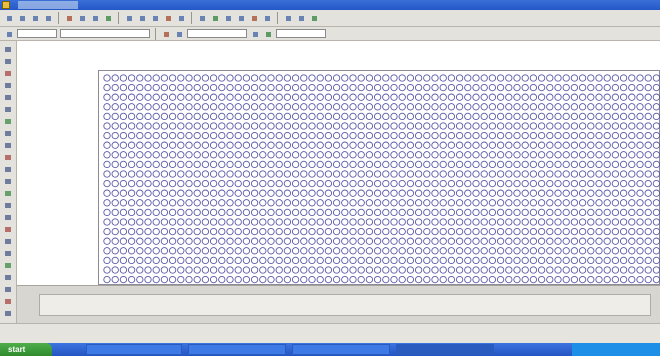 The height and width of the screenshot is (356, 660). What do you see at coordinates (8, 157) in the screenshot?
I see `make-block-icon` at bounding box center [8, 157].